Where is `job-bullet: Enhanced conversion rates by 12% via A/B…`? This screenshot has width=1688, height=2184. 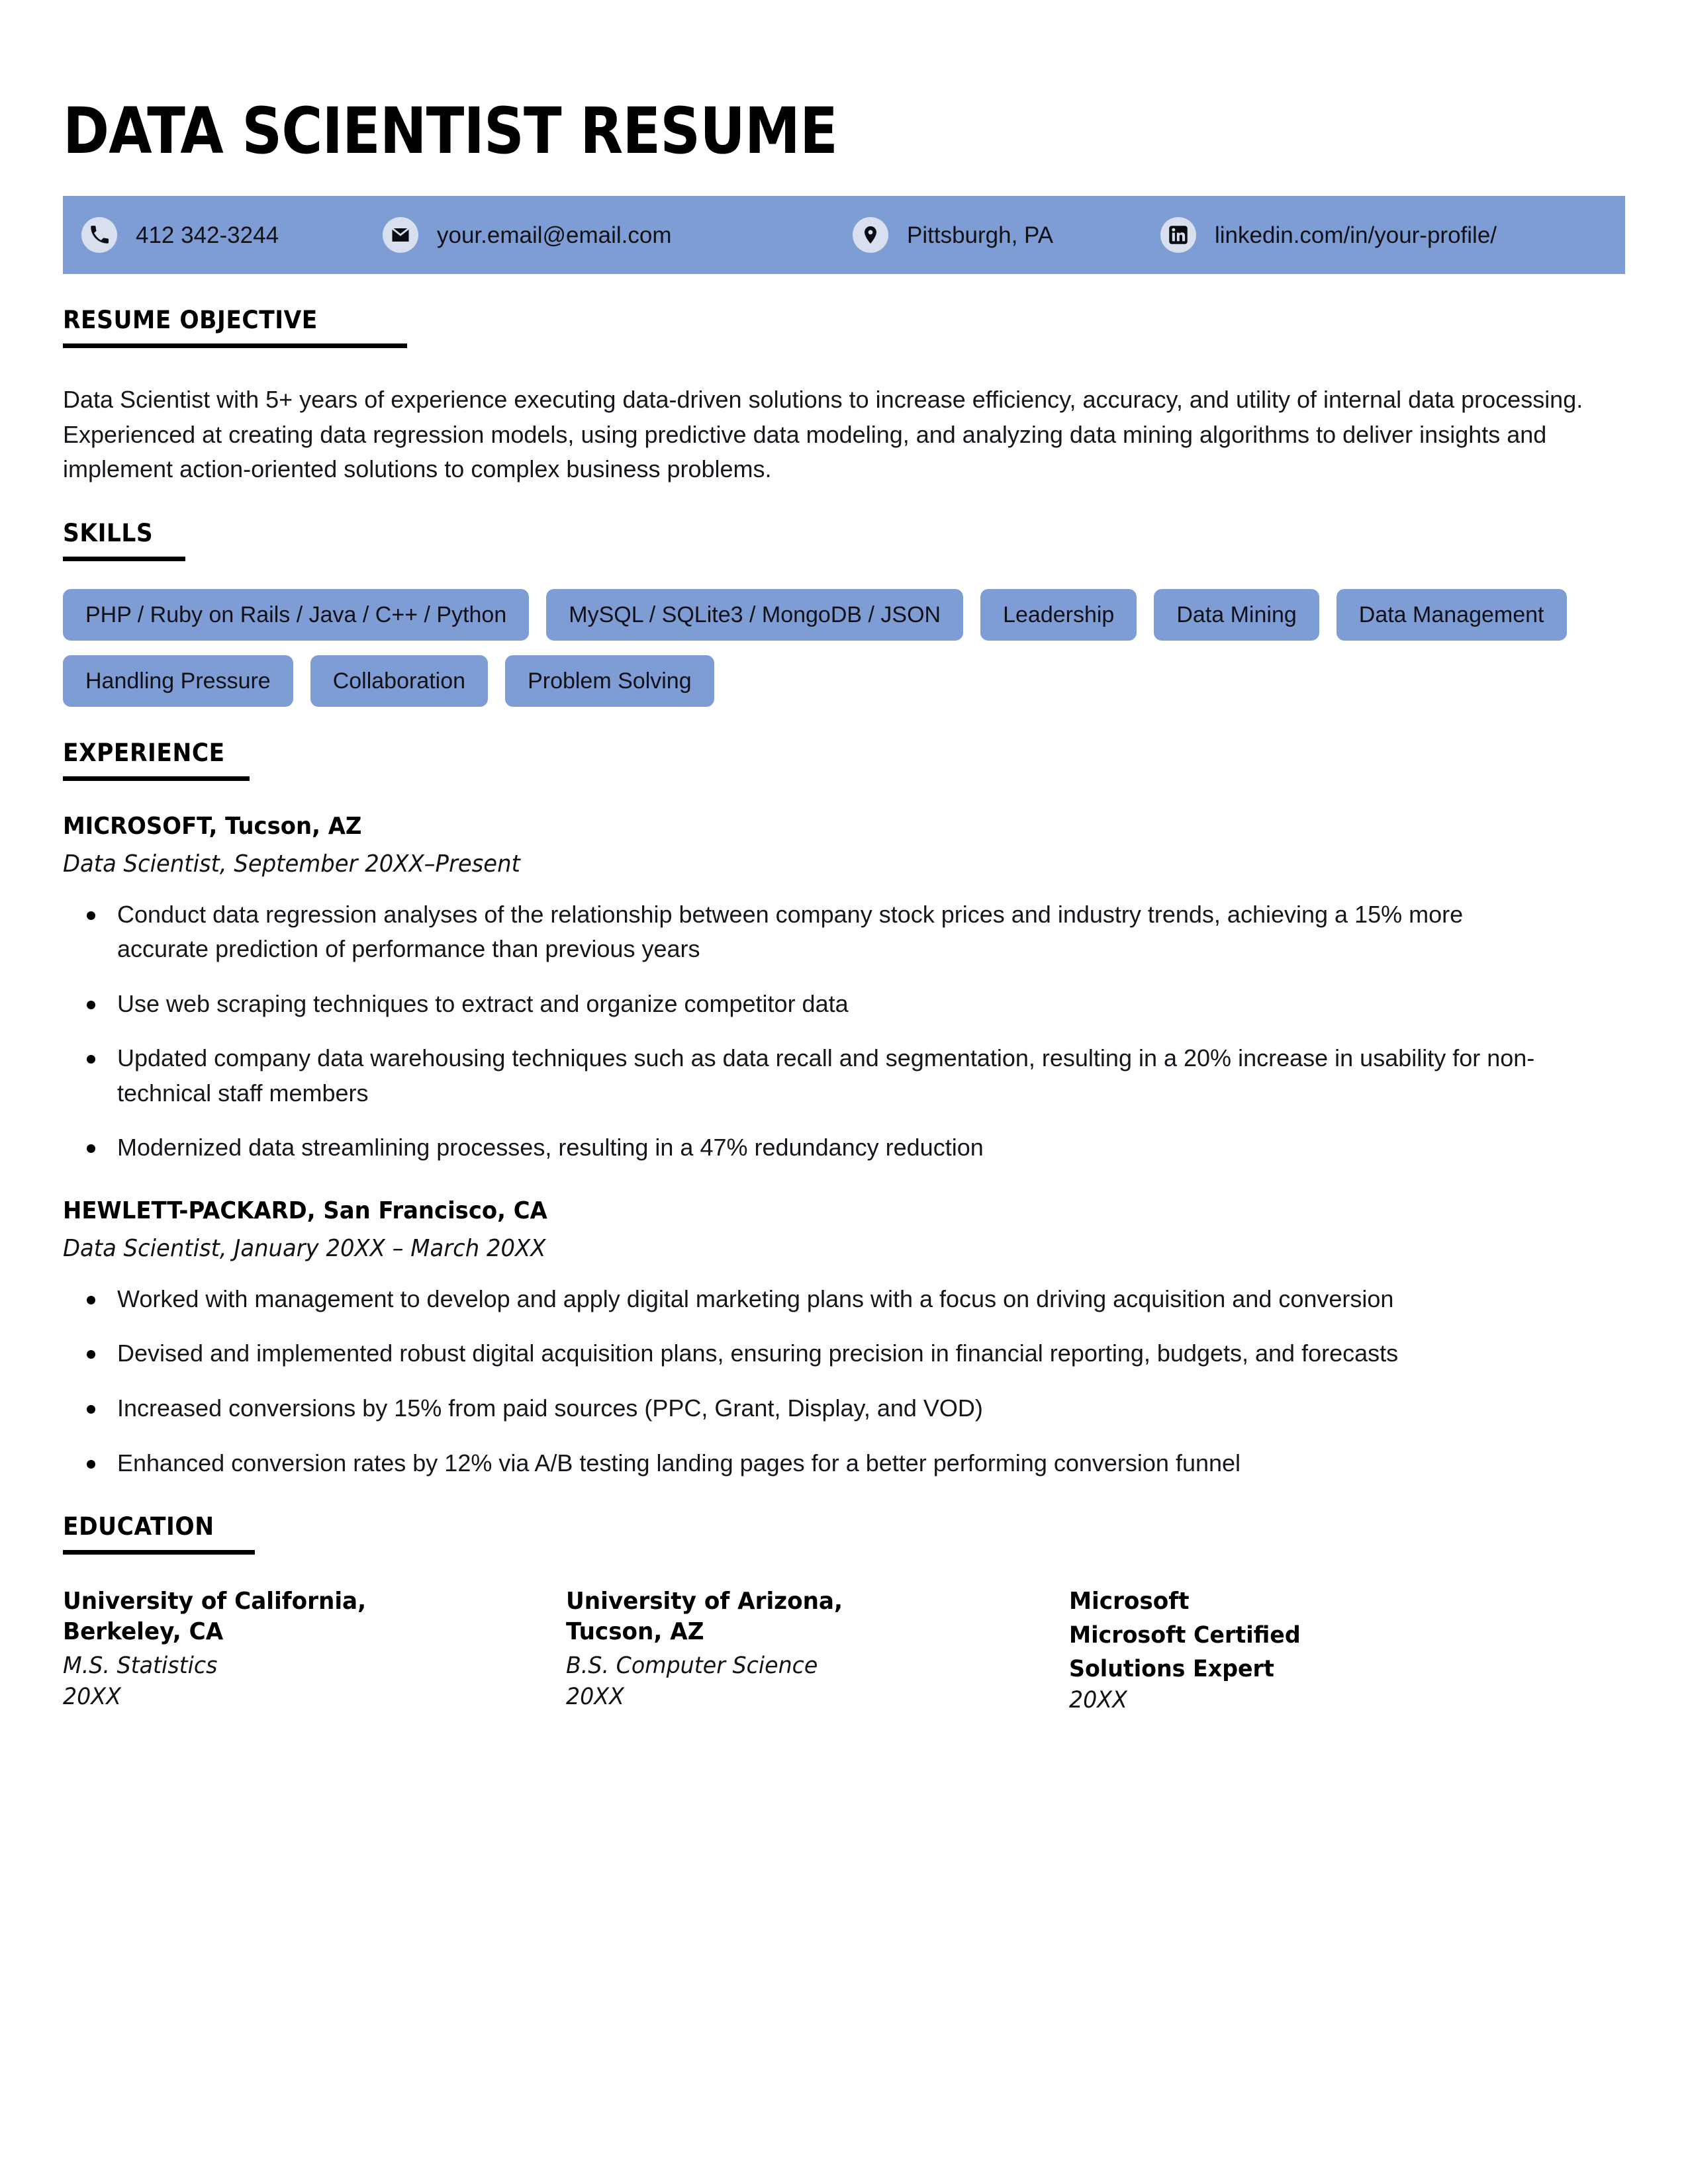
job-bullet: Enhanced conversion rates by 12% via A/B… is located at coordinates (801, 1464).